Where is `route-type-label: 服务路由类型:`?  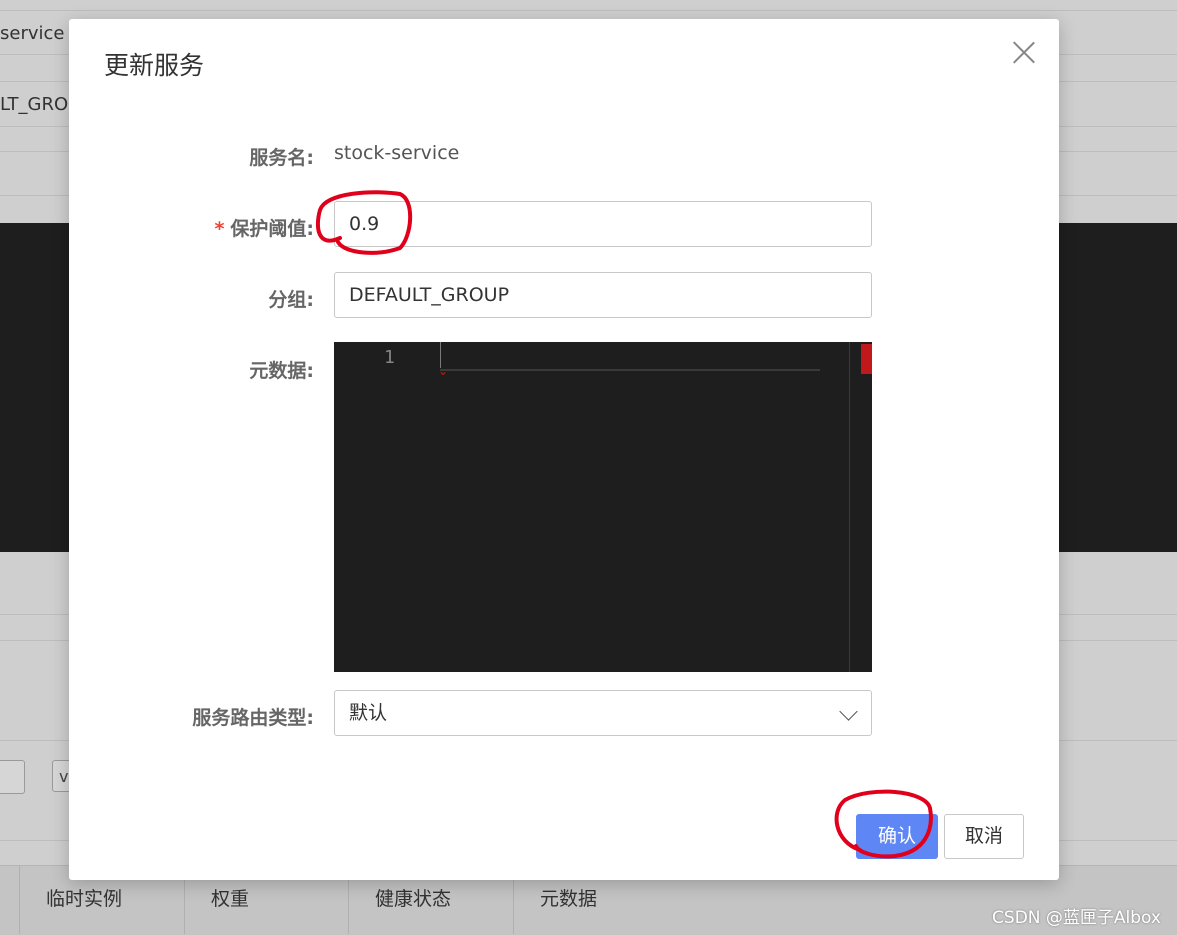
route-type-label: 服务路由类型: is located at coordinates (253, 718).